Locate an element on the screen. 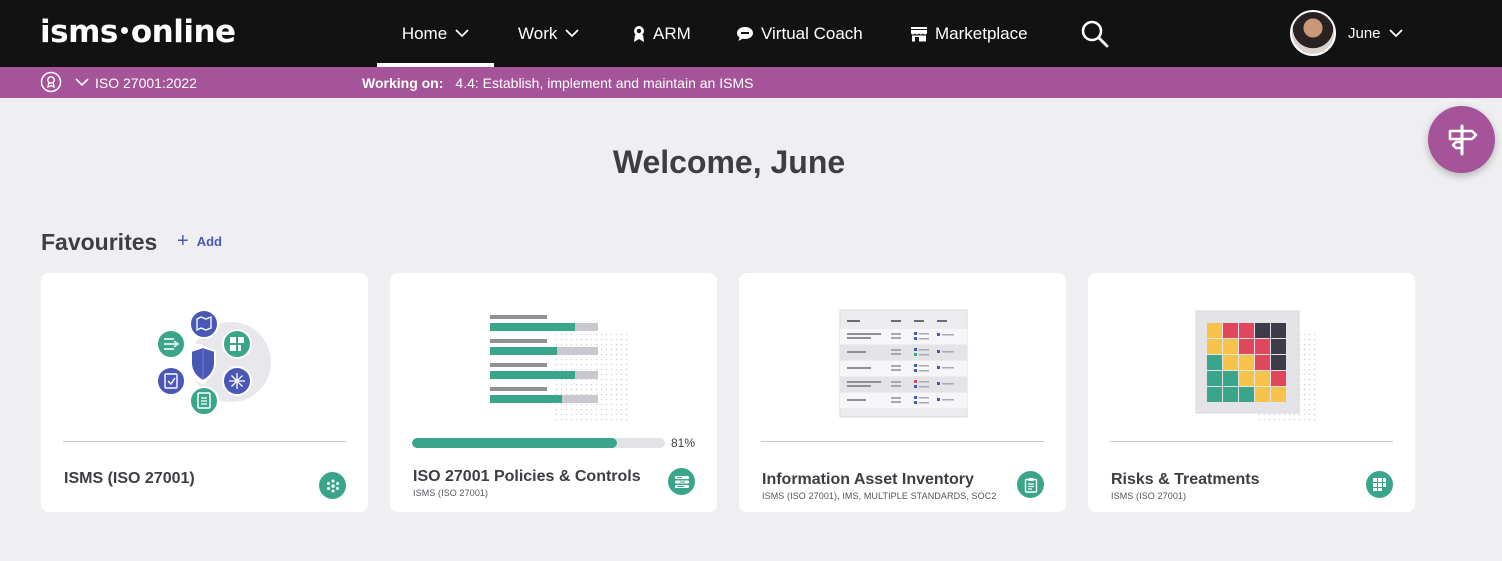  clipboard-icon is located at coordinates (1030, 484).